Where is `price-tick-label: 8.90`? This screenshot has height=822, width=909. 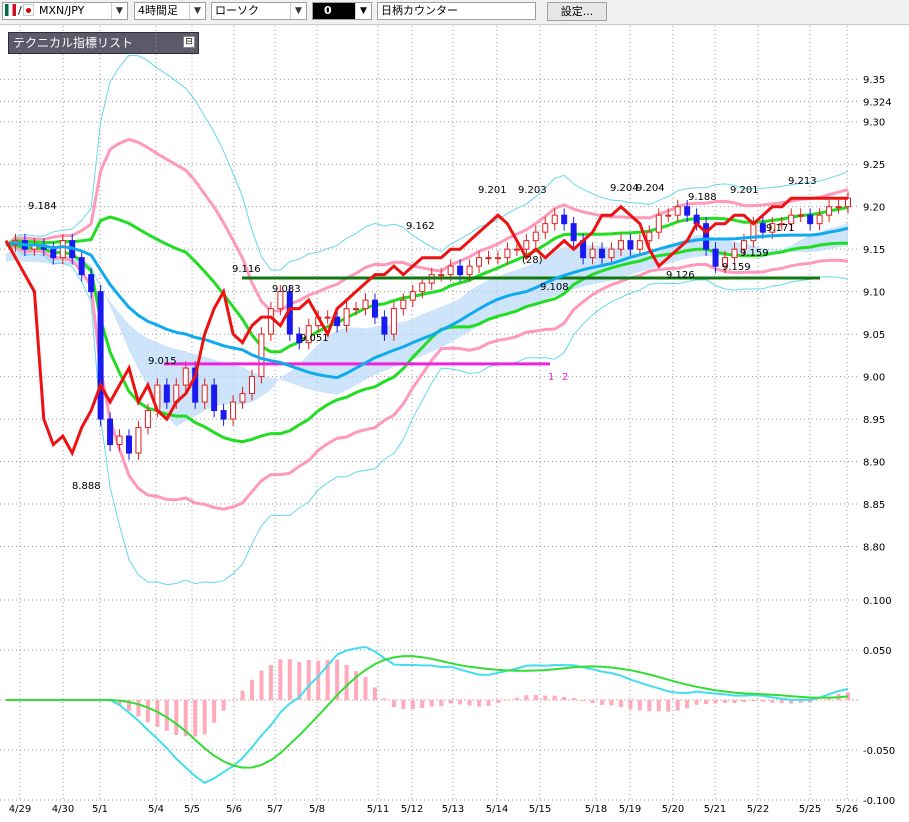 price-tick-label: 8.90 is located at coordinates (874, 463).